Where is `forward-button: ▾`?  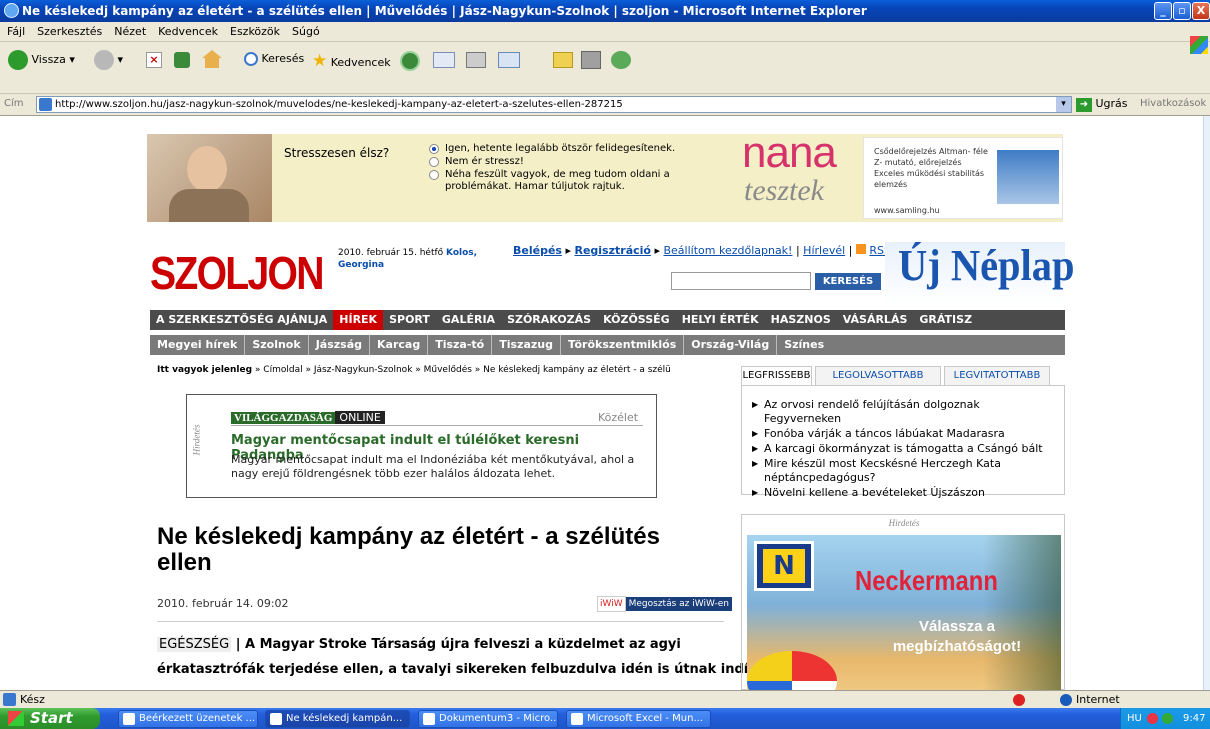
forward-button: ▾ is located at coordinates (108, 60).